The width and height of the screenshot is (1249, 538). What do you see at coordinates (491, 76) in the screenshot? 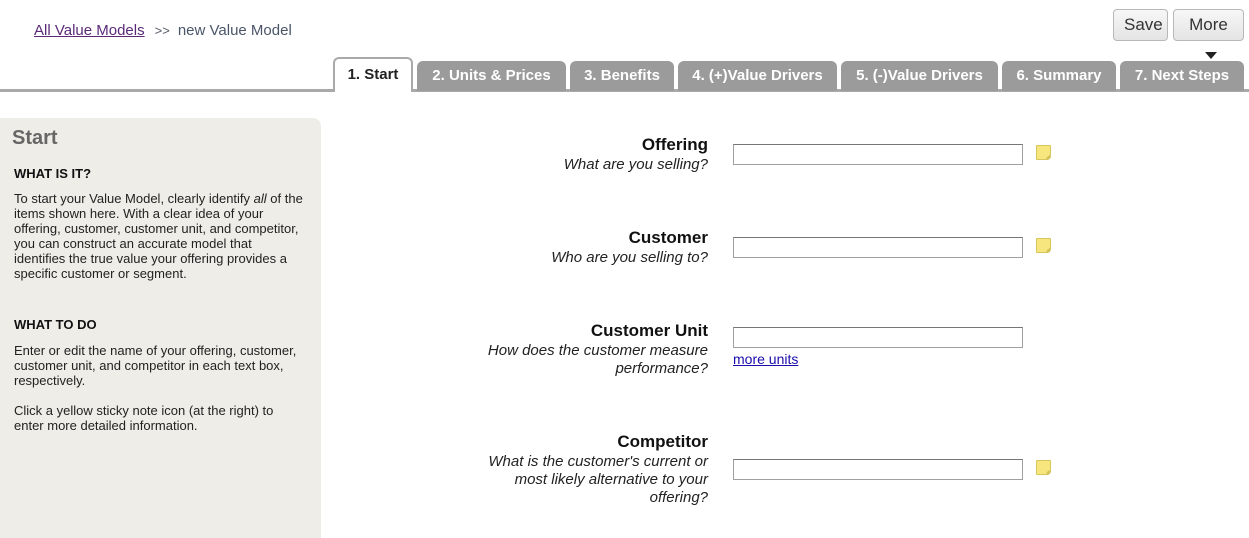
I see `tab-units-prices: 2. Units & Prices` at bounding box center [491, 76].